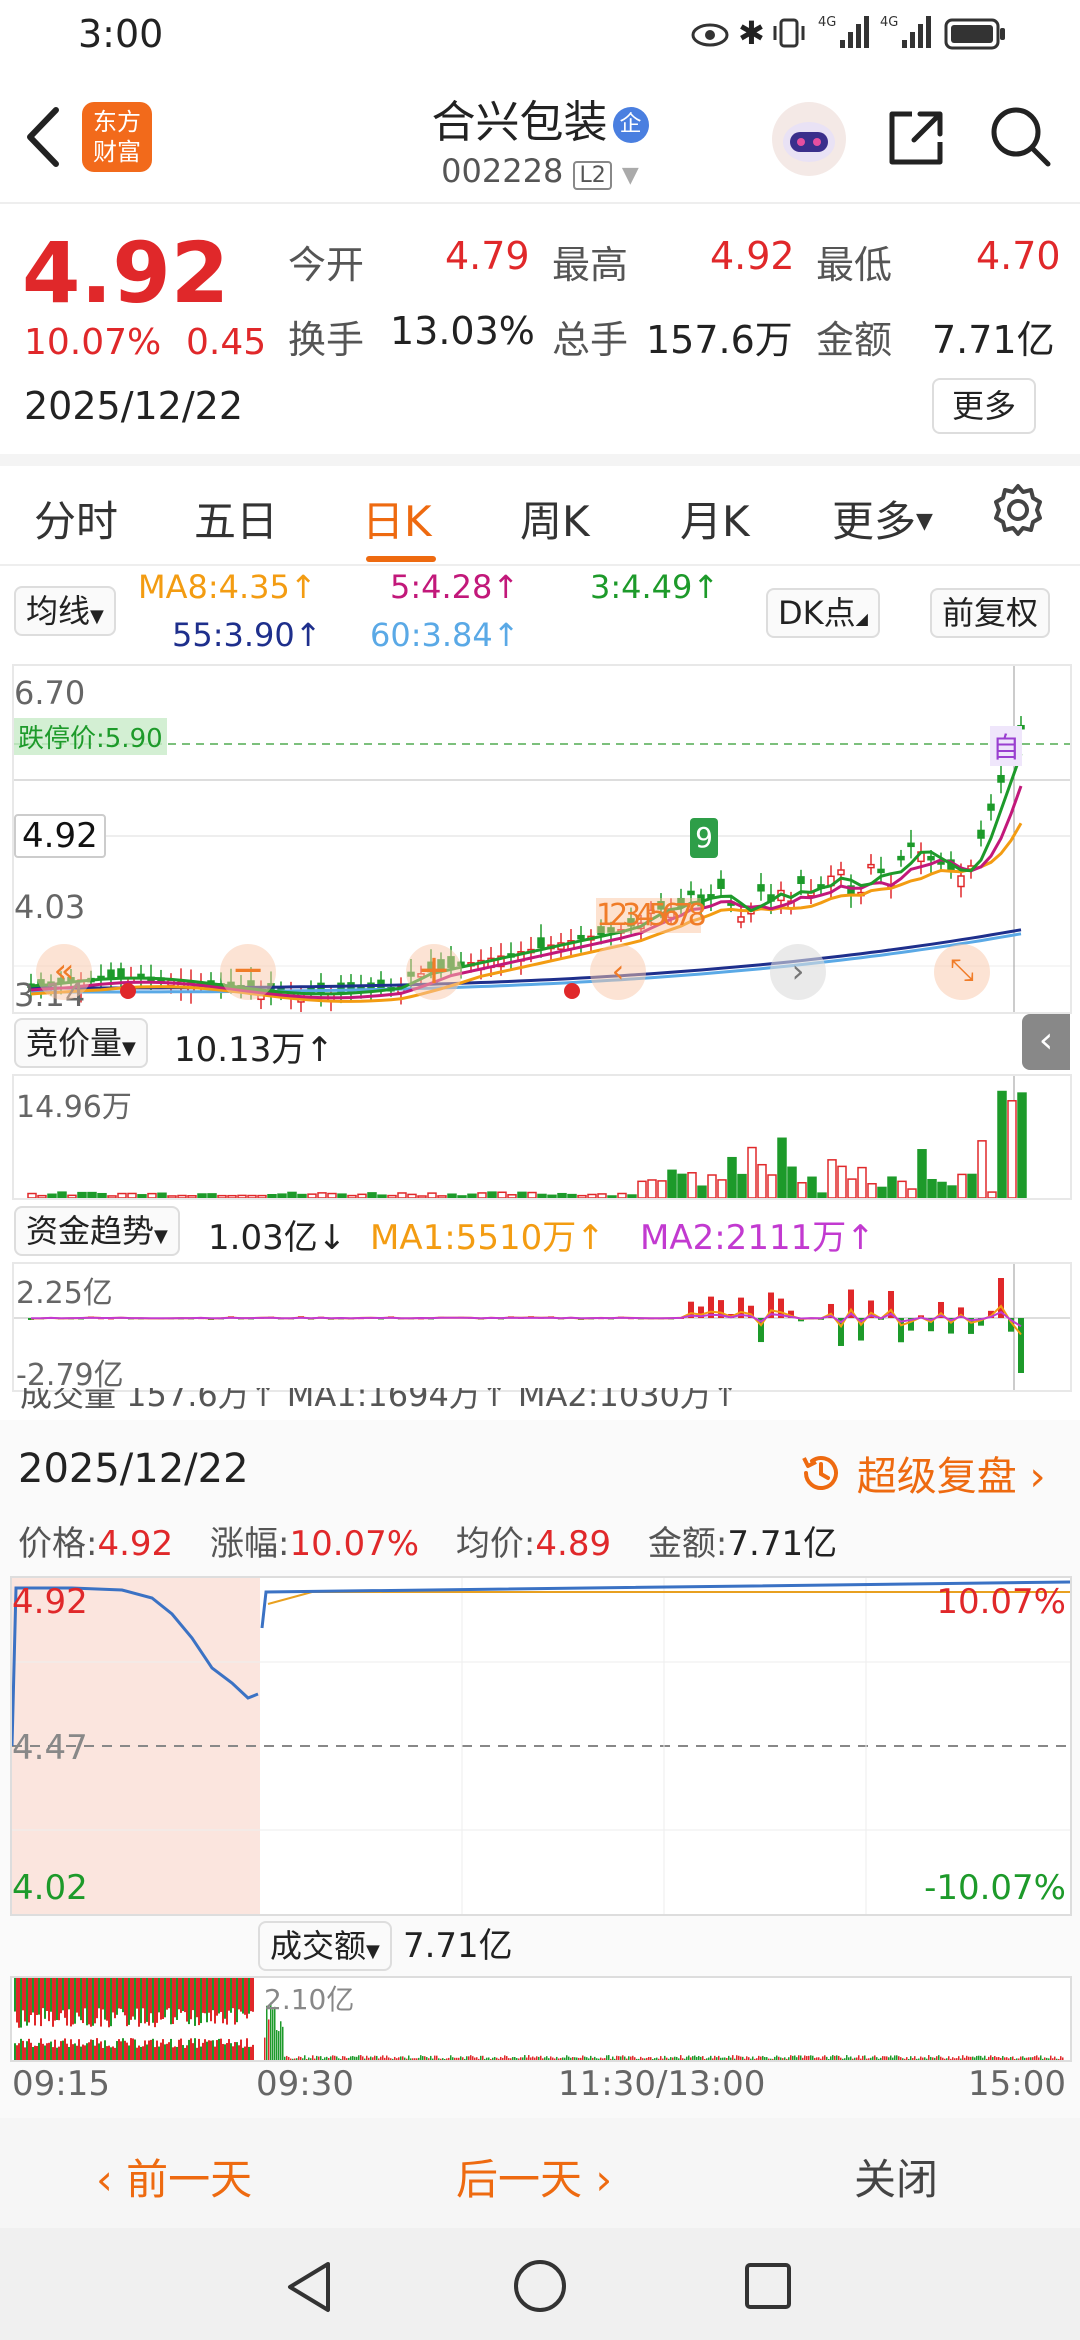 Image resolution: width=1080 pixels, height=2340 pixels. Describe the element at coordinates (309, 2289) in the screenshot. I see `nav-back-icon` at that location.